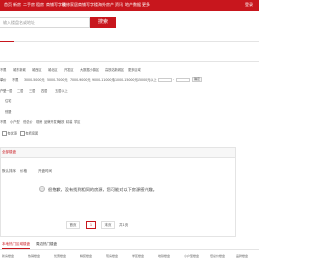 The width and height of the screenshot is (320, 271). I want to click on filter-option: 二居, so click(20, 91).